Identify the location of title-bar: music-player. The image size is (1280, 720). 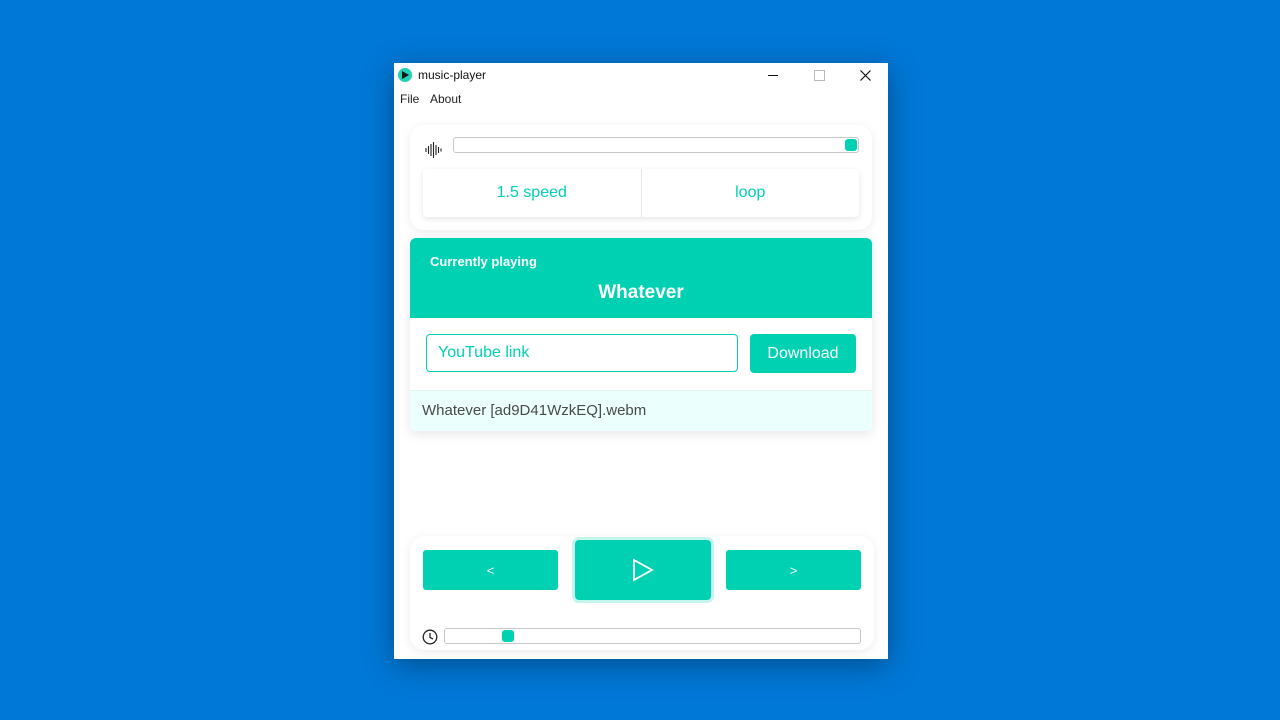
(641, 75).